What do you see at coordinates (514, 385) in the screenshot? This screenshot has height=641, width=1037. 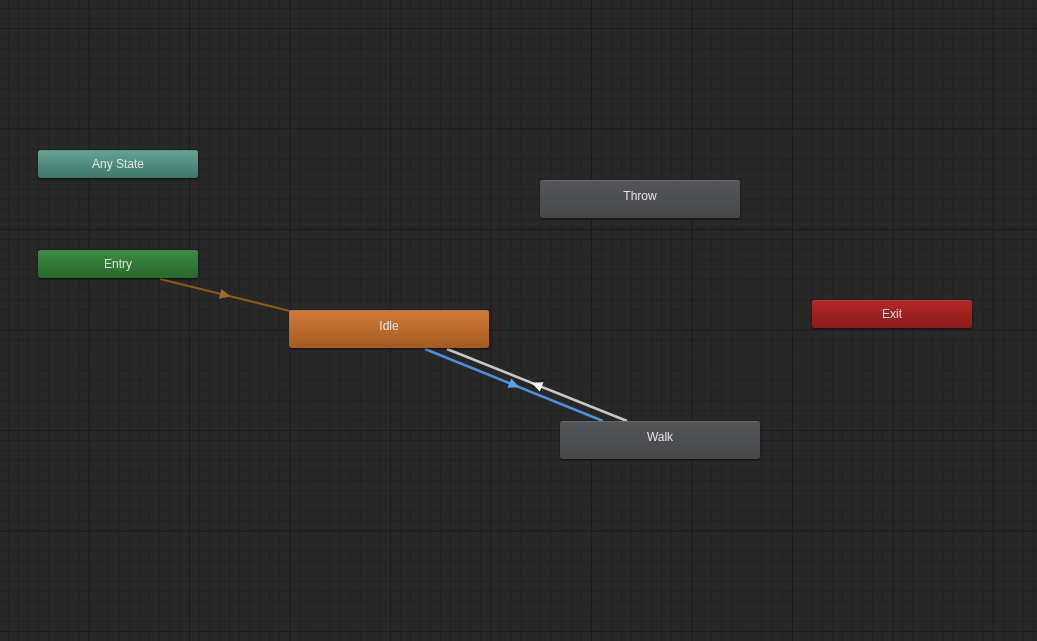 I see `transition-arrow` at bounding box center [514, 385].